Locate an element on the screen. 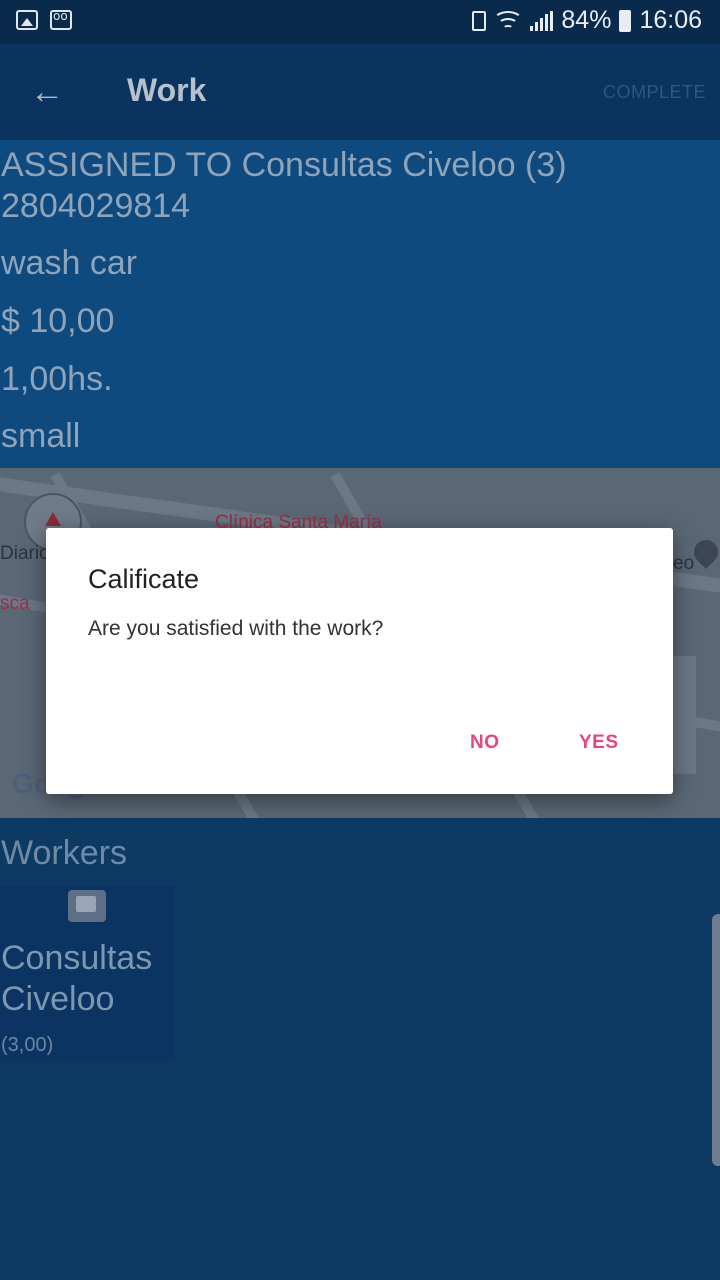  map-label-diario: Diario is located at coordinates (25, 553).